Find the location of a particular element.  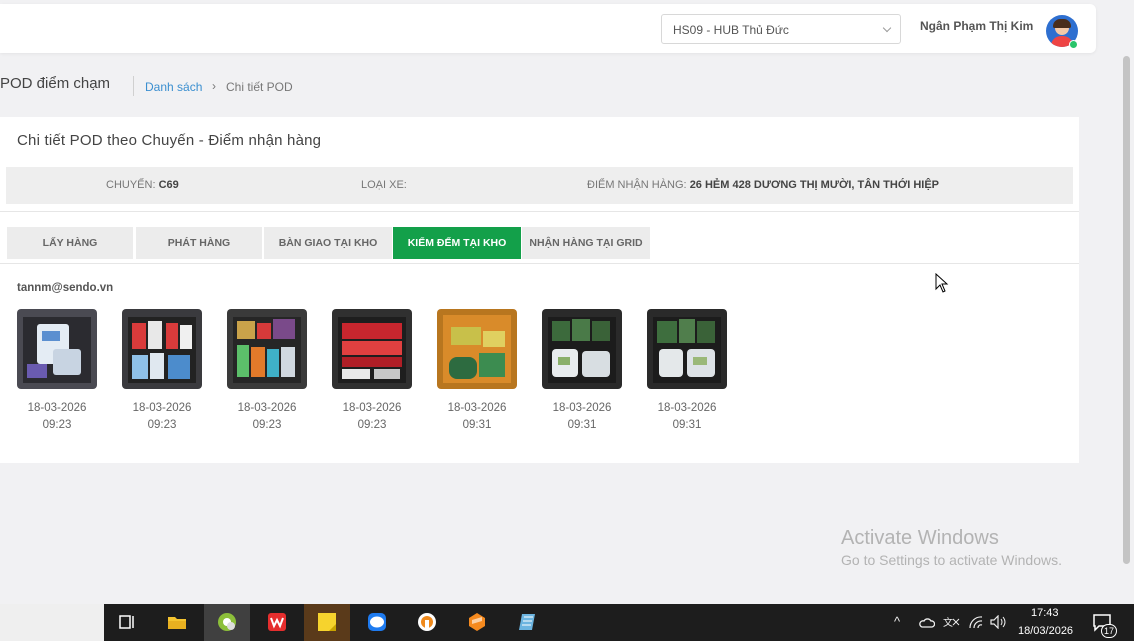

notepad-button is located at coordinates (527, 622).